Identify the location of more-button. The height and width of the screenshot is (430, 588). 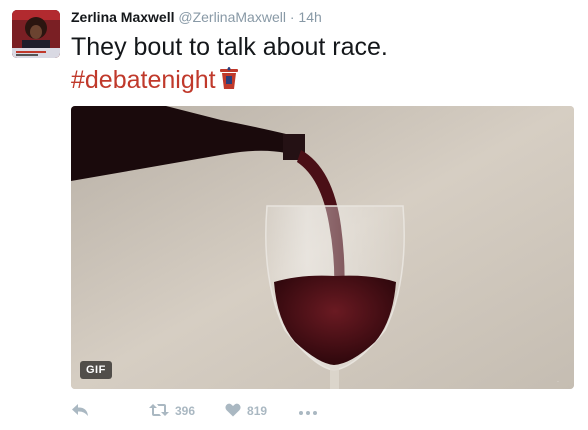
(308, 411).